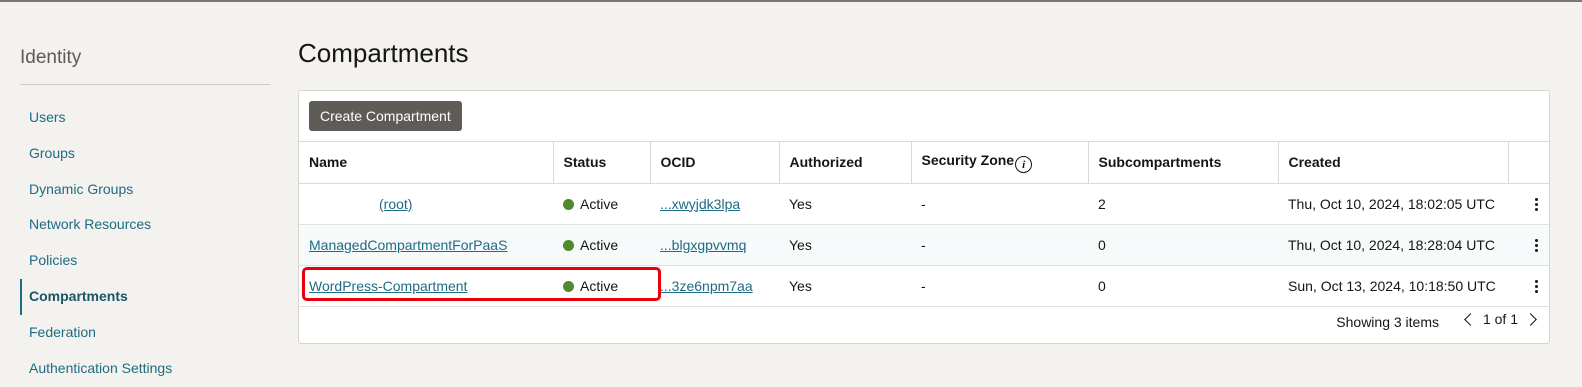 This screenshot has width=1582, height=387. Describe the element at coordinates (1393, 286) in the screenshot. I see `cell-created: Sun, Oct 13, 2024, 10:18:50 UTC` at that location.